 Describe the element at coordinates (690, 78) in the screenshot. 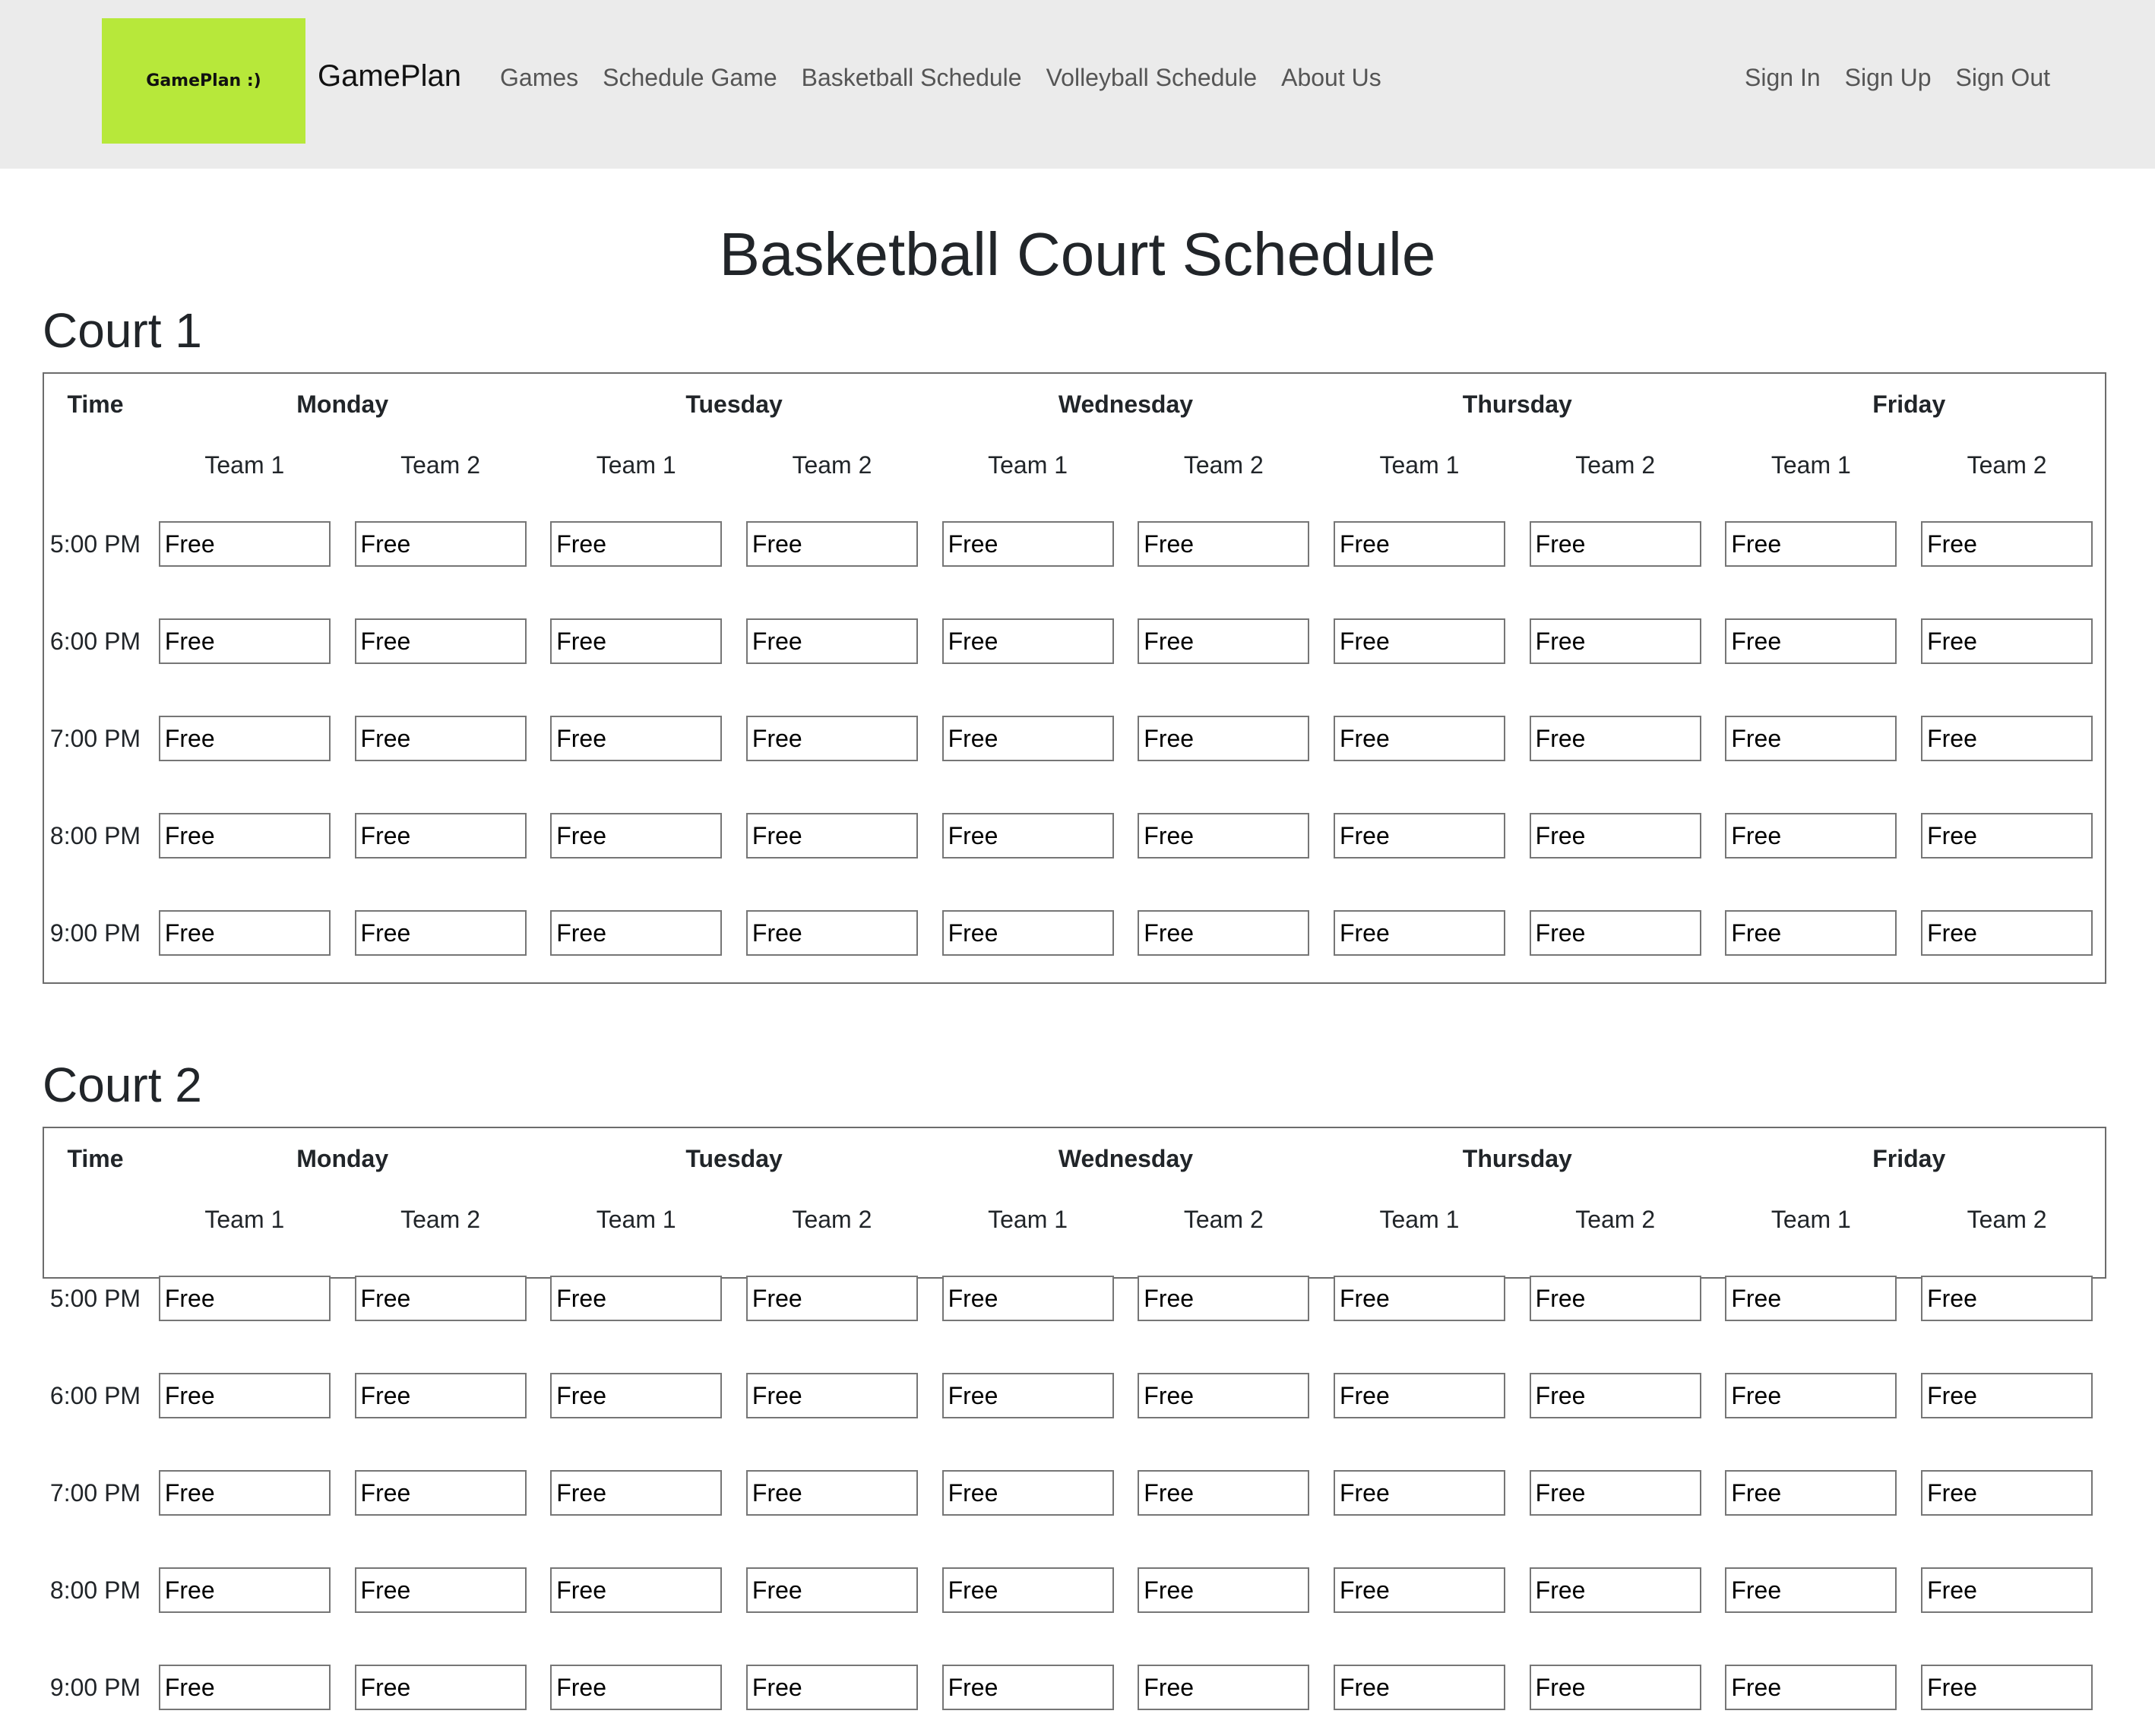

I see `nav-link-schedule-game: Schedule Game` at that location.